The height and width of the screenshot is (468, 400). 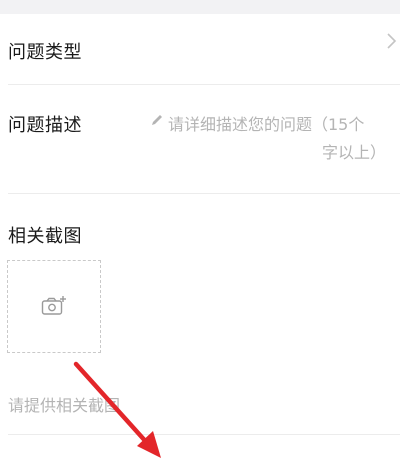 What do you see at coordinates (200, 7) in the screenshot?
I see `top-bar` at bounding box center [200, 7].